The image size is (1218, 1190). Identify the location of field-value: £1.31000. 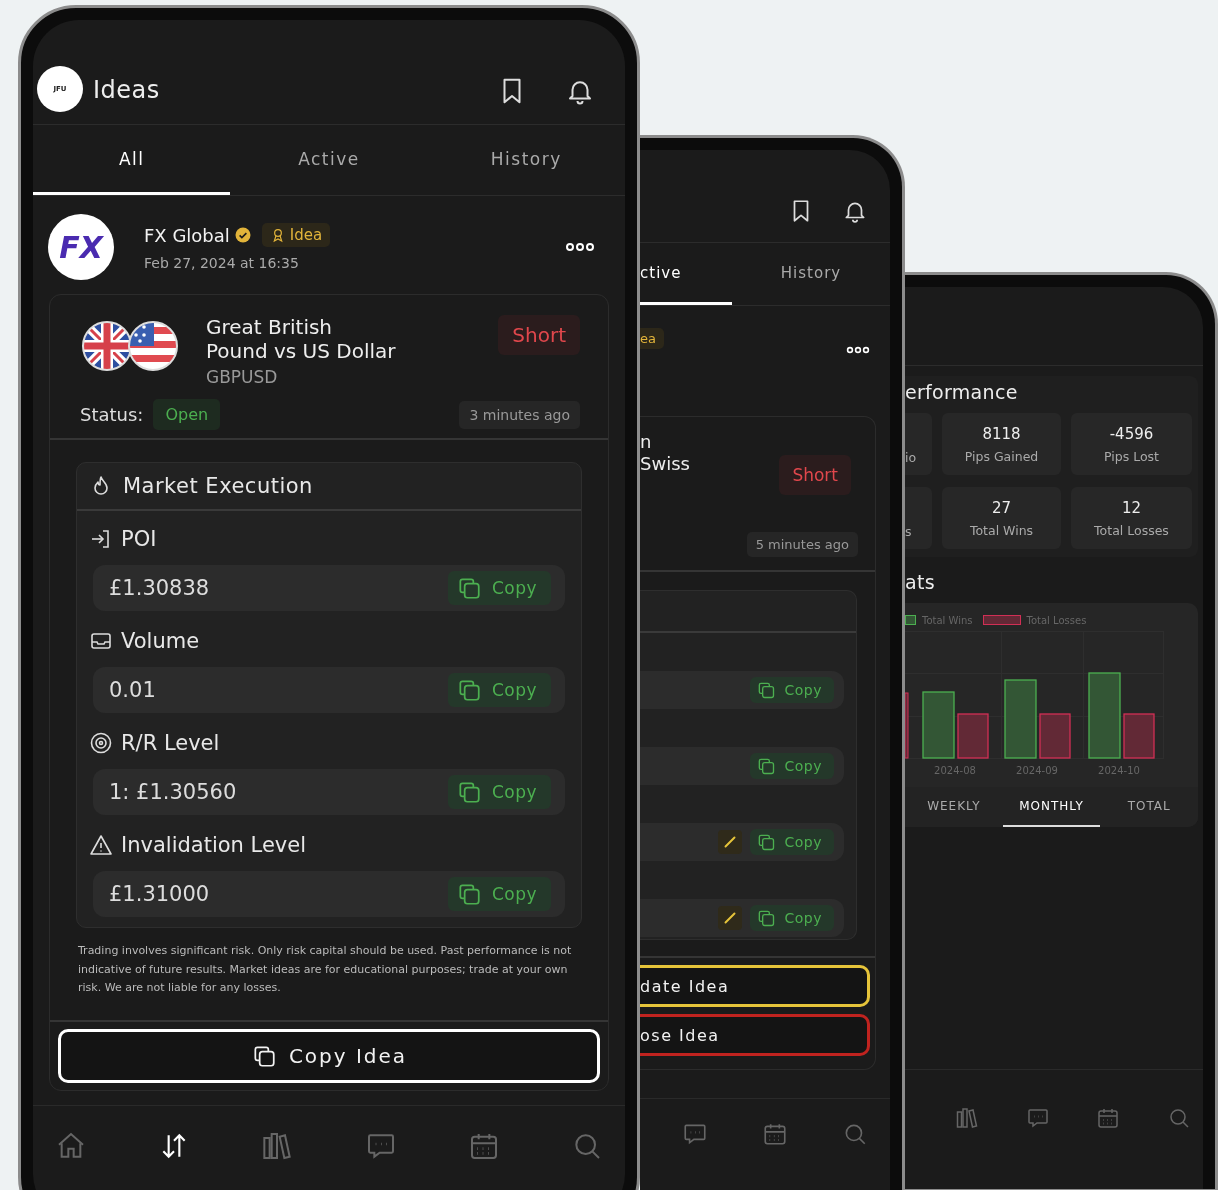
(159, 894).